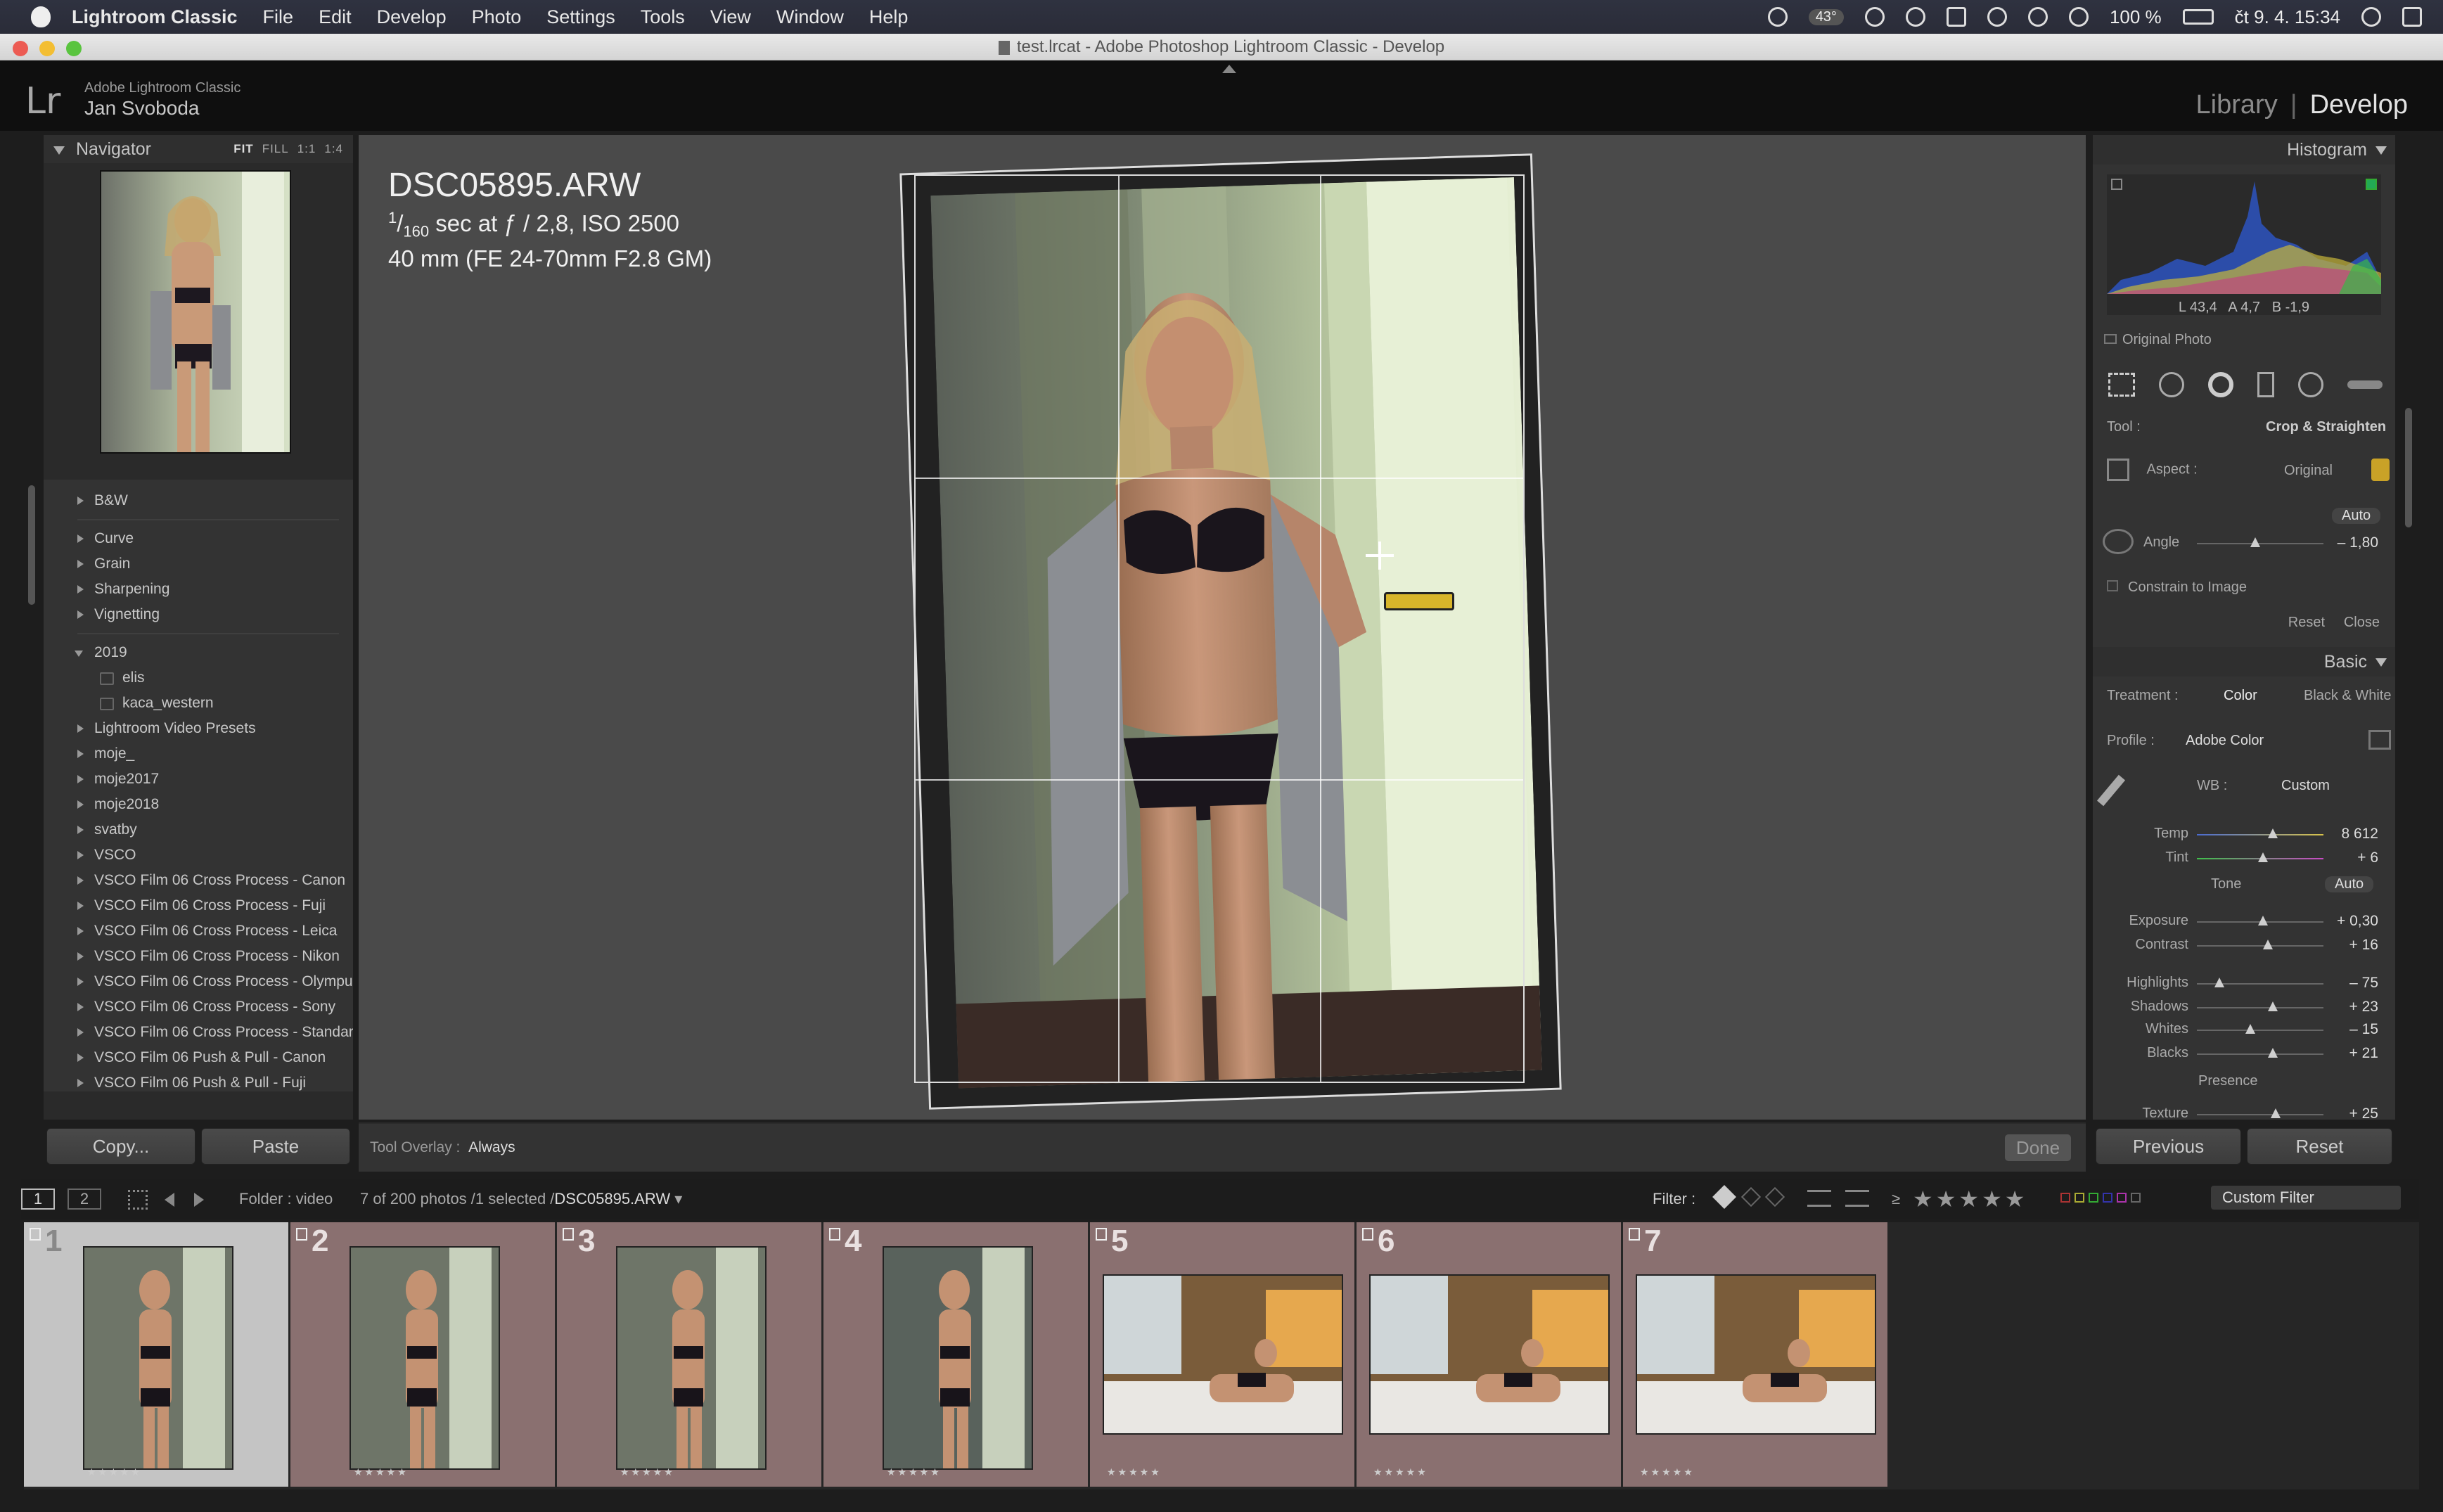  What do you see at coordinates (1229, 69) in the screenshot?
I see `top-collapse-arrow-icon` at bounding box center [1229, 69].